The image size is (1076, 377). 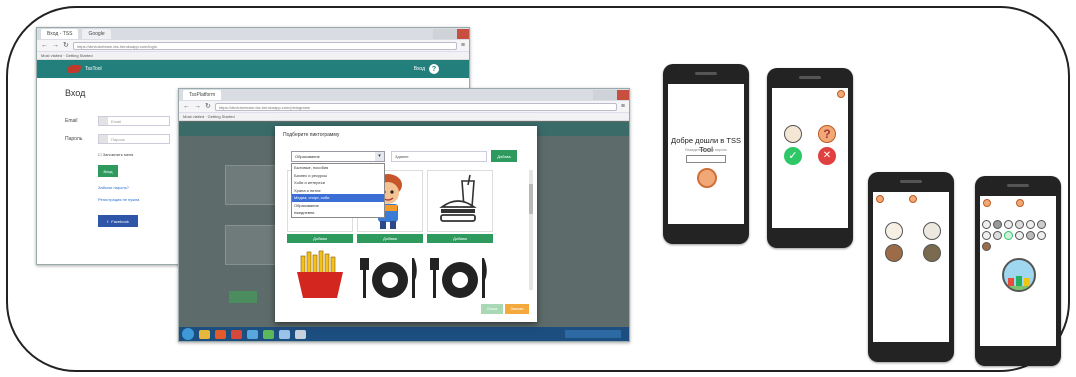 What do you see at coordinates (188, 334) in the screenshot?
I see `start-icon` at bounding box center [188, 334].